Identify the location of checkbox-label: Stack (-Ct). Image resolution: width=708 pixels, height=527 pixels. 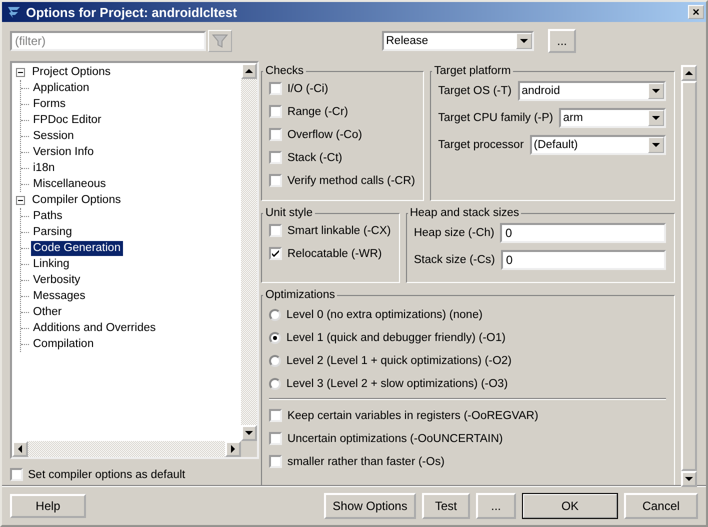
(314, 158).